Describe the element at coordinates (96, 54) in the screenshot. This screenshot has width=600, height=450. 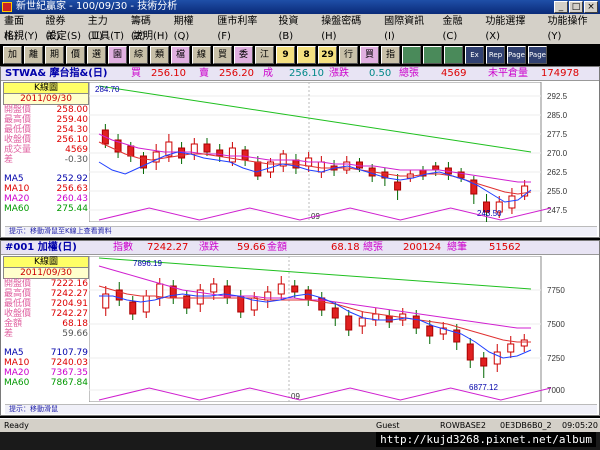
I see `toolbar-button-4: 選` at that location.